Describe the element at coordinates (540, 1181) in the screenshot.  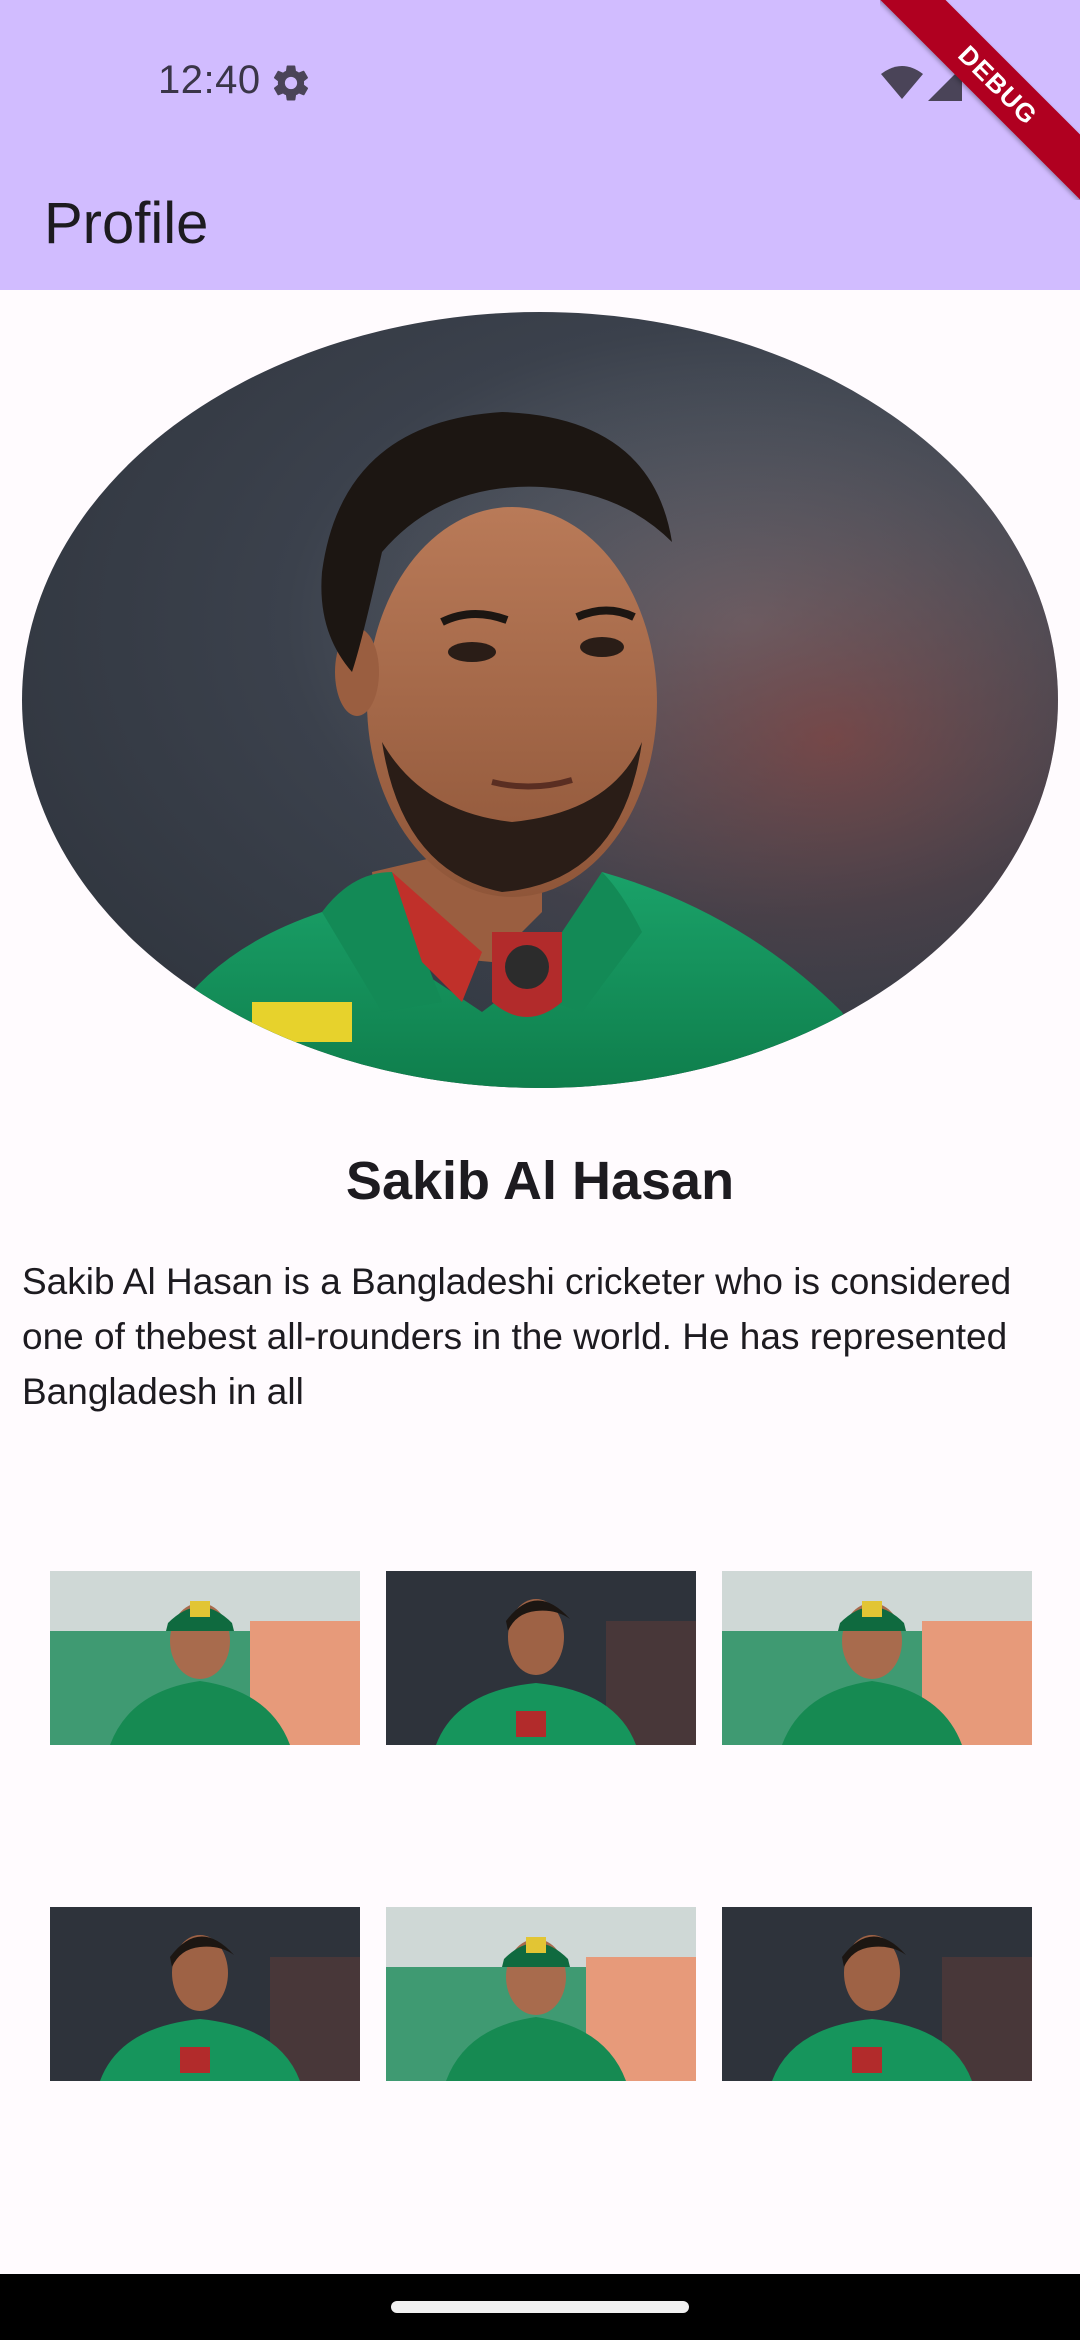
I see `profile-name: Sakib Al Hasan` at that location.